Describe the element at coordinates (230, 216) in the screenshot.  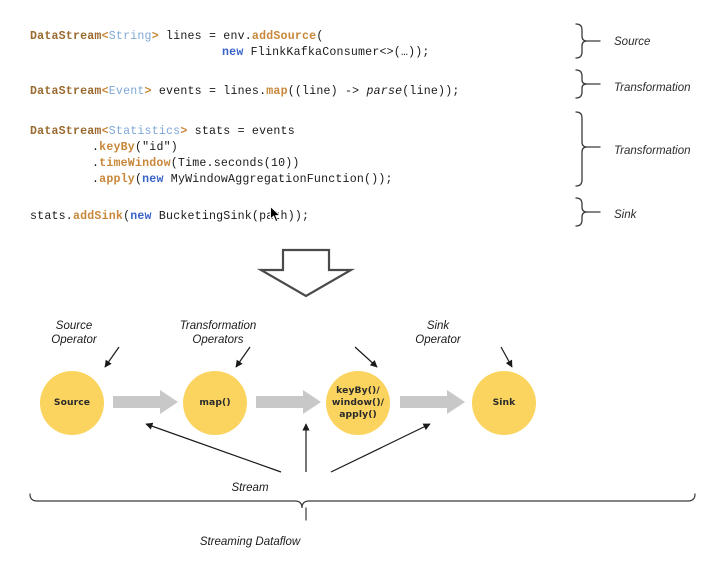
I see `code-token: BucketingSink(path));` at that location.